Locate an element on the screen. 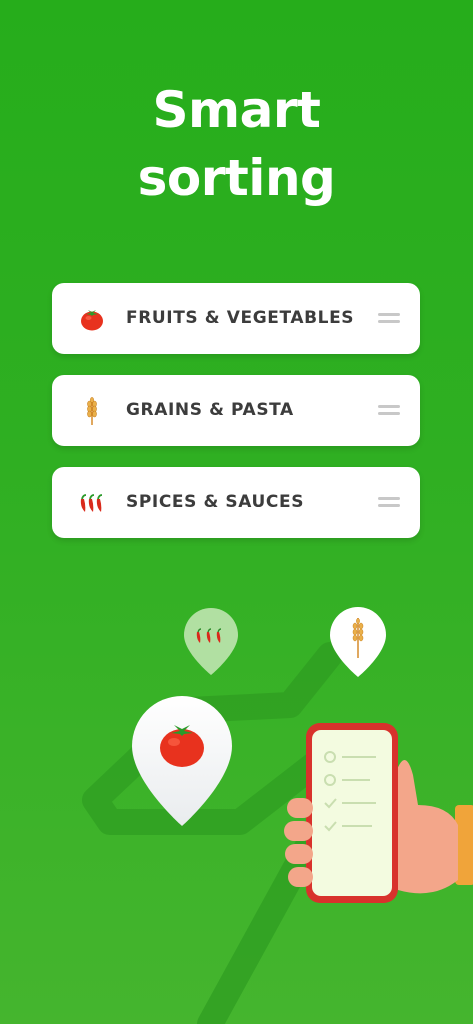 Image resolution: width=473 pixels, height=1024 pixels. page-title: Smart sorting is located at coordinates (236, 144).